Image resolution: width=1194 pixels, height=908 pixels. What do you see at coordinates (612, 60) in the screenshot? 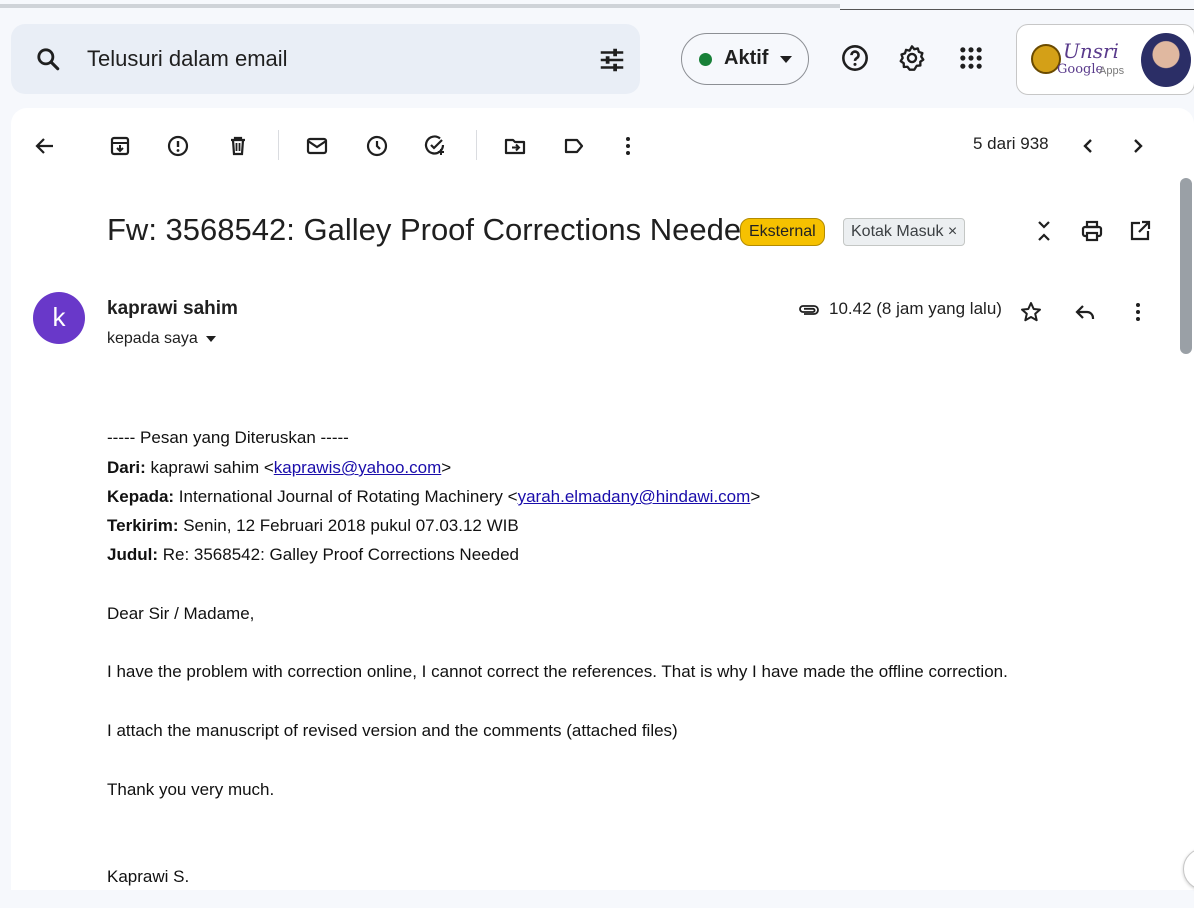
I see `search-options-icon` at bounding box center [612, 60].